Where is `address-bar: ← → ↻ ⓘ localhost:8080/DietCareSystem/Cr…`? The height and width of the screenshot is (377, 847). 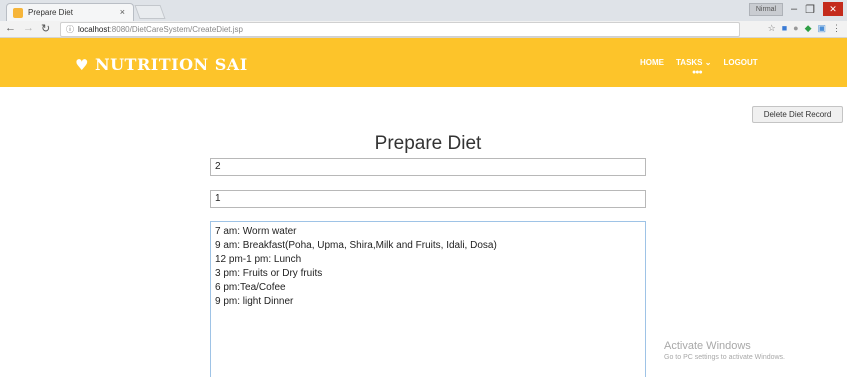 address-bar: ← → ↻ ⓘ localhost:8080/DietCareSystem/Cr… is located at coordinates (423, 29).